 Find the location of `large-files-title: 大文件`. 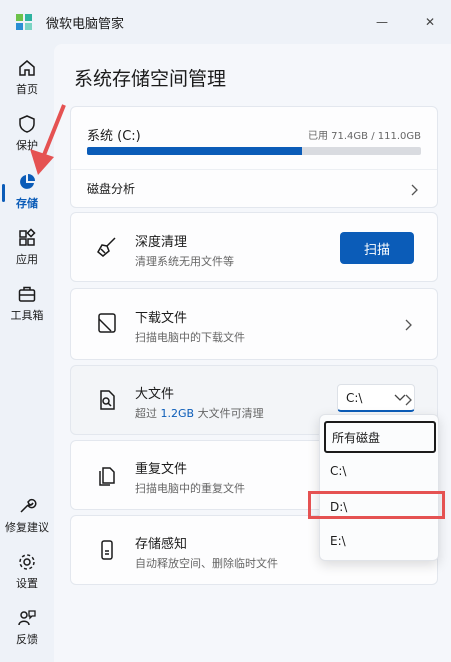

large-files-title: 大文件 is located at coordinates (155, 394).